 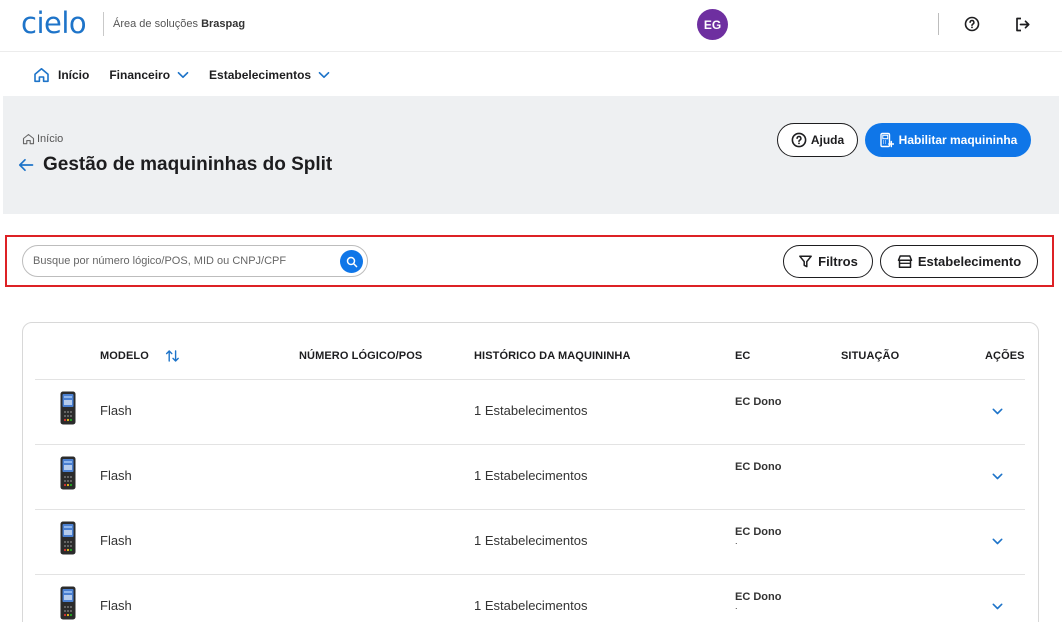 I want to click on column-header-ec: EC, so click(x=743, y=356).